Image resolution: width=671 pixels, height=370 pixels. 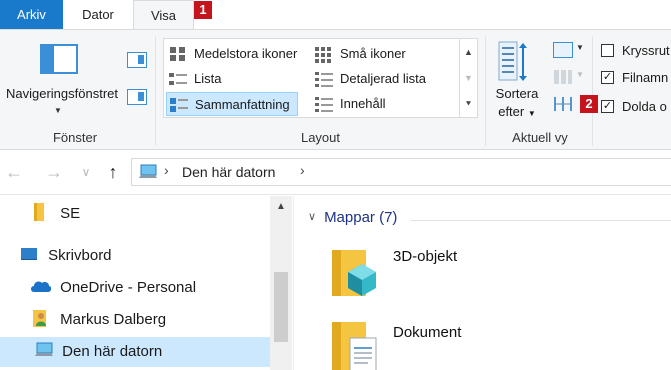 I want to click on sort-by-label-2: efter ▼, so click(x=517, y=111).